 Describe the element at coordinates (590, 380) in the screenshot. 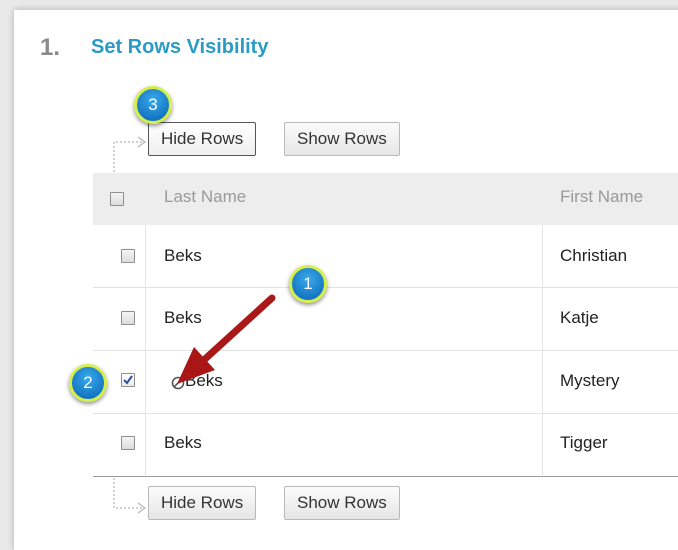

I see `cell-first-name: Mystery` at that location.